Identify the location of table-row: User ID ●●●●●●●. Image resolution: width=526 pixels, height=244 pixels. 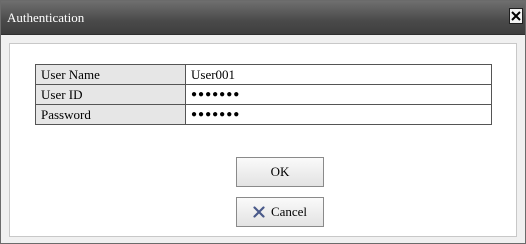
(263, 94).